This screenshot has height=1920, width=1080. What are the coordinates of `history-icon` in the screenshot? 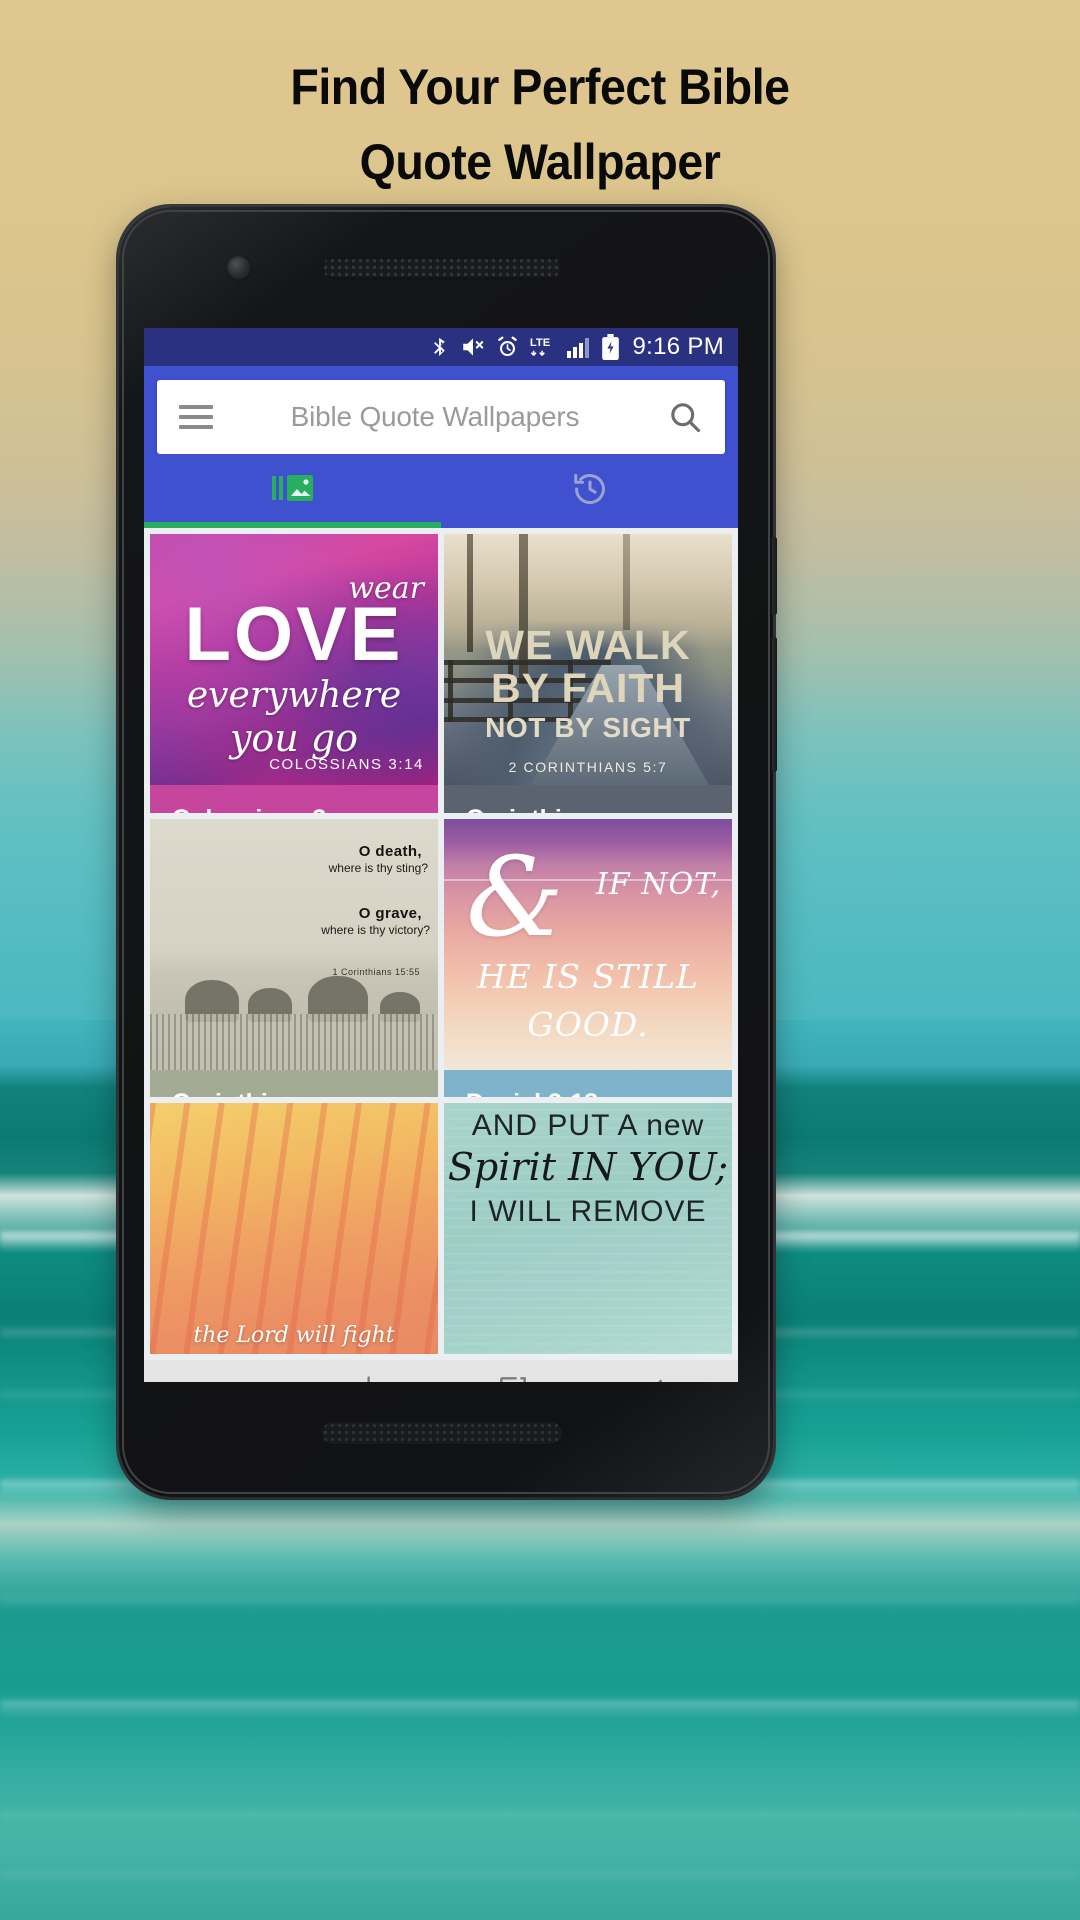 It's located at (590, 491).